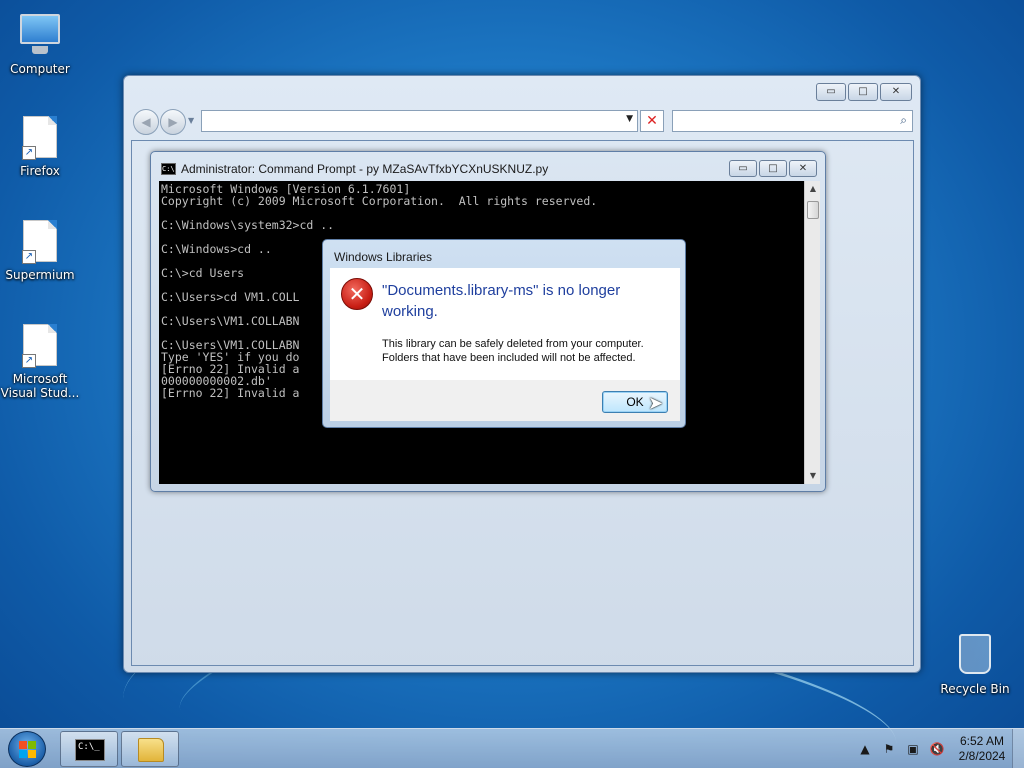  What do you see at coordinates (813, 476) in the screenshot?
I see `scroll-down-arrow-icon: ▼` at bounding box center [813, 476].